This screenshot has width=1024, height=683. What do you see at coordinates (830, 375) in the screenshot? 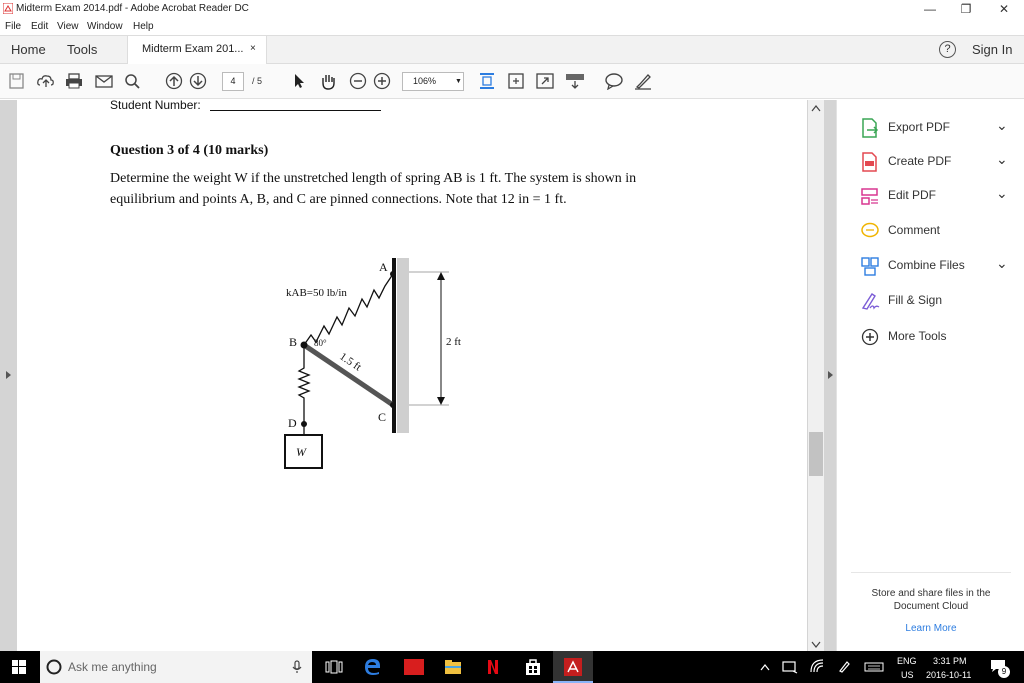
I see `right-panel-toggle-icon` at bounding box center [830, 375].